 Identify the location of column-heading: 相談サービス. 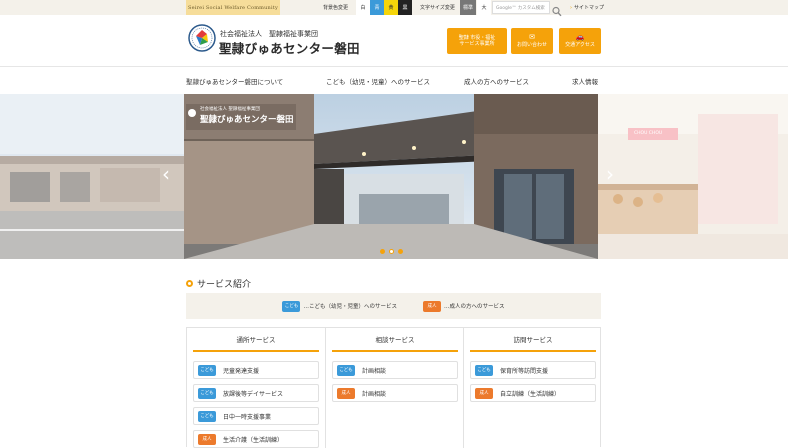
(395, 340).